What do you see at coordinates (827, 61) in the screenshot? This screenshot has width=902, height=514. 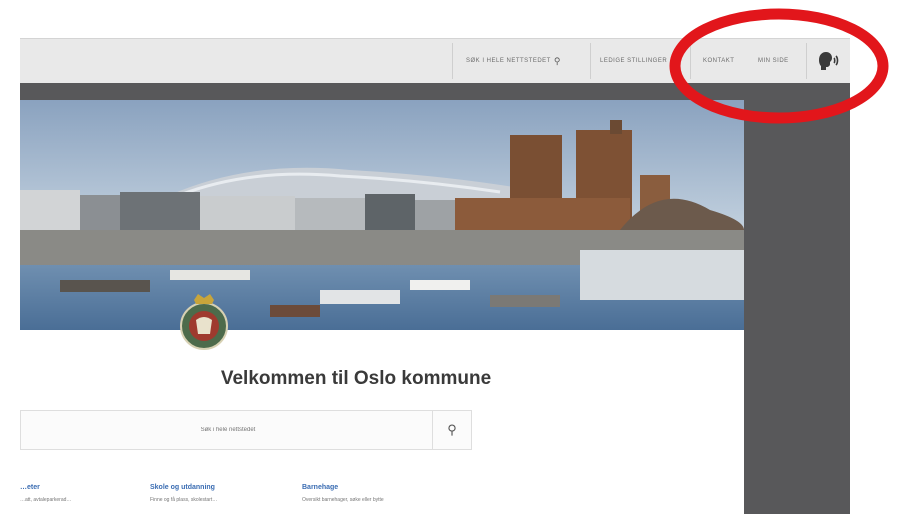 I see `speaker-icon` at bounding box center [827, 61].